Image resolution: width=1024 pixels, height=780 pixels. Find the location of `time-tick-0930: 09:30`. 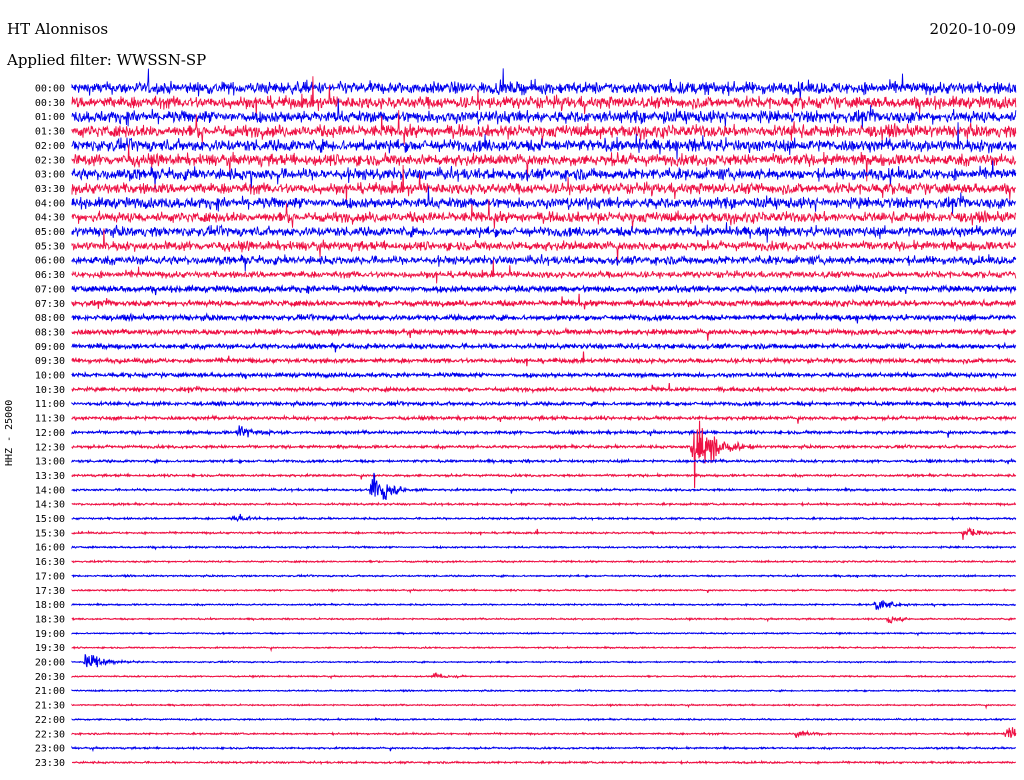

time-tick-0930: 09:30 is located at coordinates (50, 361).